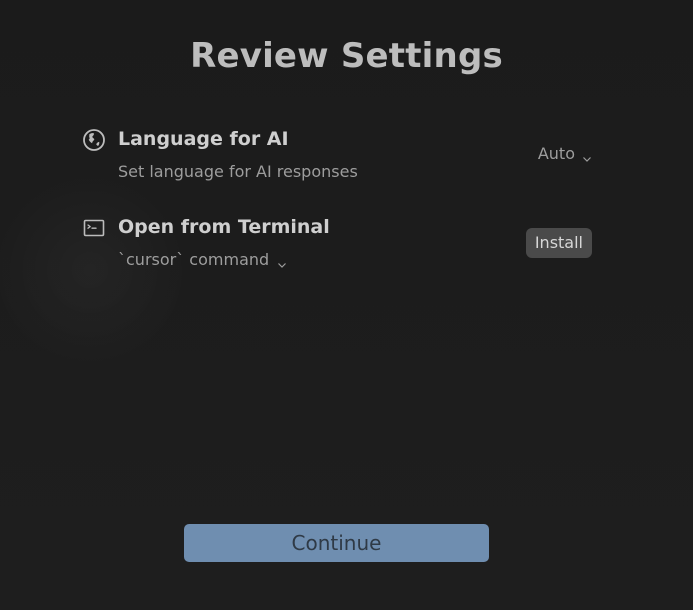  I want to click on terminal-icon, so click(94, 228).